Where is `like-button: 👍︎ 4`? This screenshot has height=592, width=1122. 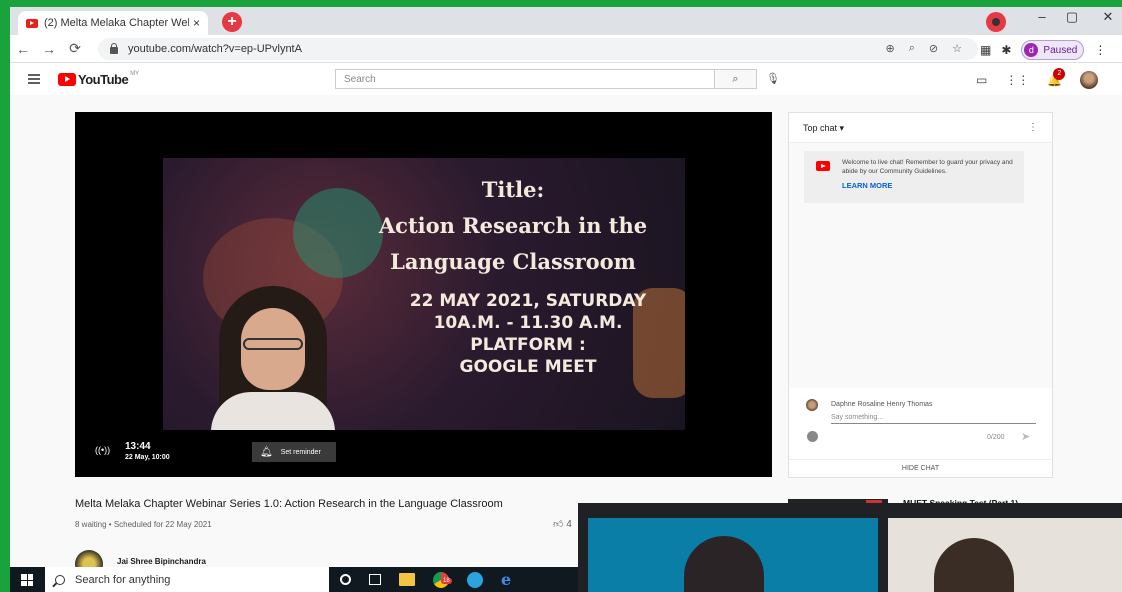
like-button: 👍︎ 4 is located at coordinates (562, 524).